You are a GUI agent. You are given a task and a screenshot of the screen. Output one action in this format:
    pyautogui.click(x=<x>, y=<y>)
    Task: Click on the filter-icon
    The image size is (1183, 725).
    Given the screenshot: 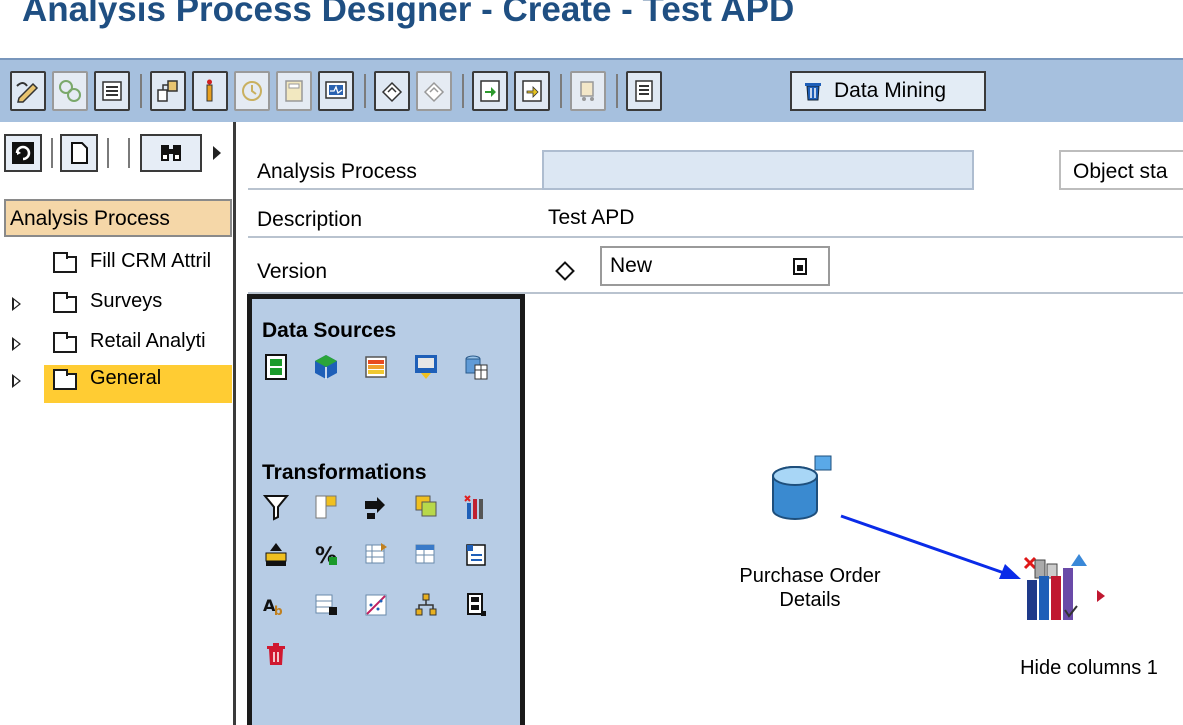 What is the action you would take?
    pyautogui.click(x=276, y=507)
    